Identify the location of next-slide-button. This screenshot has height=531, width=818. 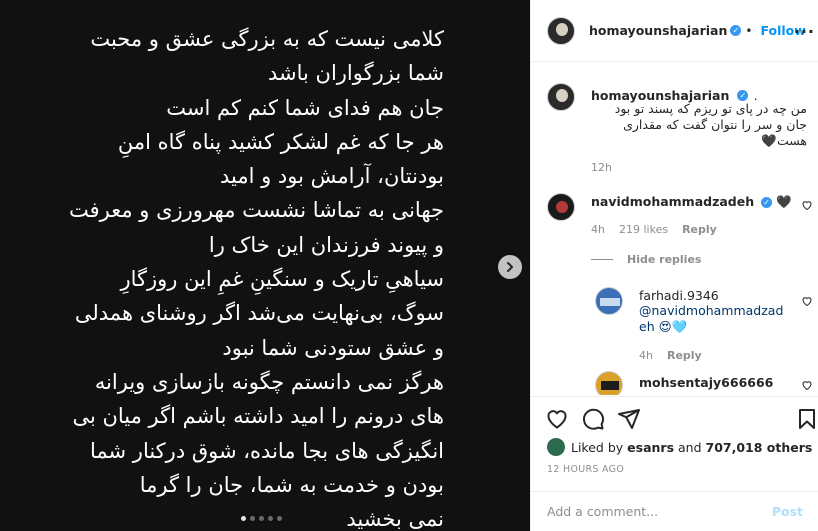
(510, 267).